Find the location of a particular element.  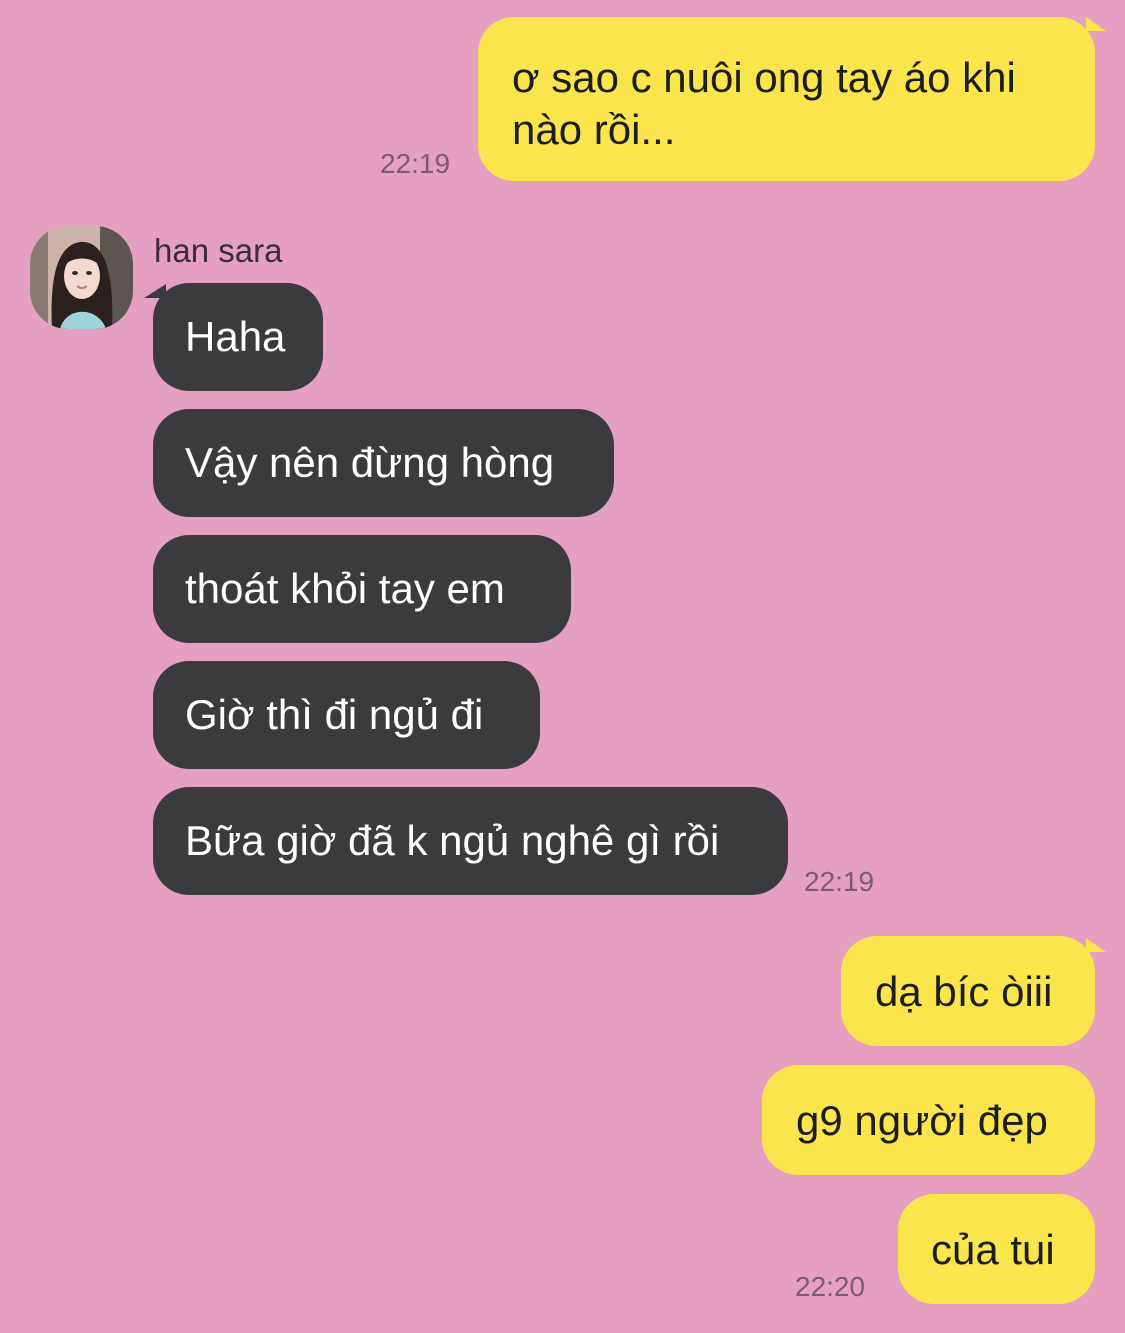

incoming-message: Giờ thì đi ngủ đi is located at coordinates (346, 715).